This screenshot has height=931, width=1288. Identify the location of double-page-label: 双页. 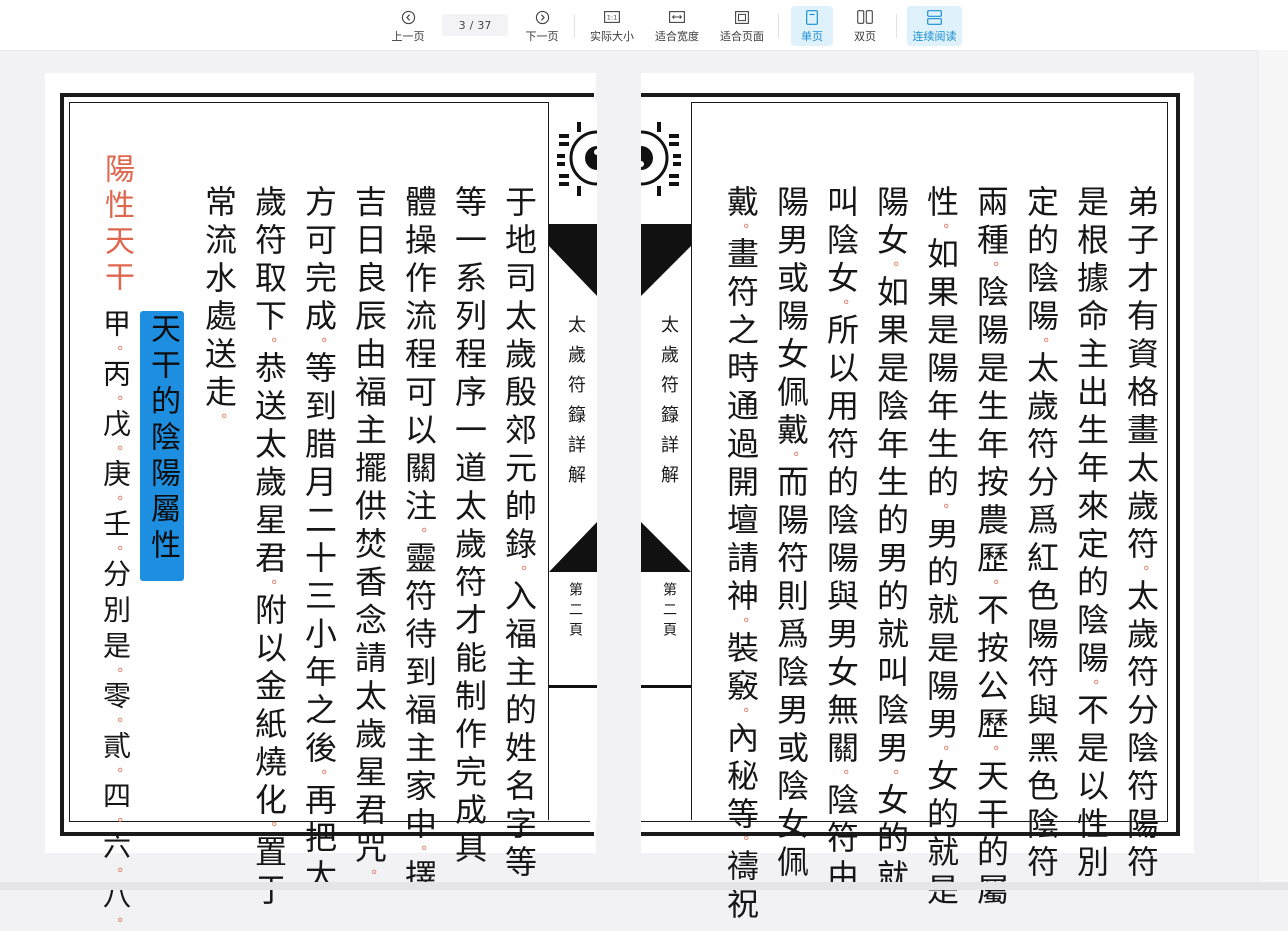
(865, 36).